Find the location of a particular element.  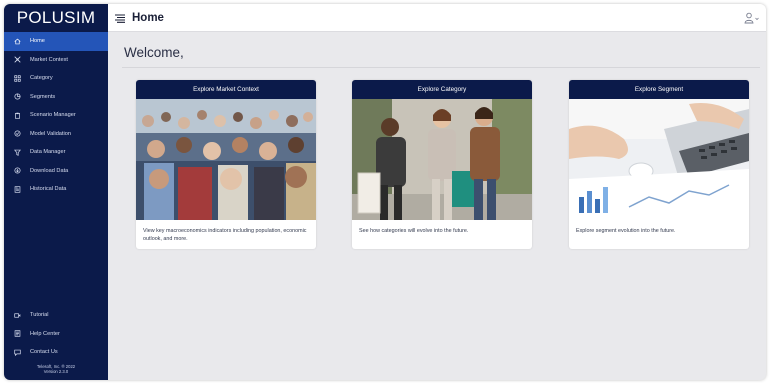

card-title: Explore Market Context is located at coordinates (226, 89).